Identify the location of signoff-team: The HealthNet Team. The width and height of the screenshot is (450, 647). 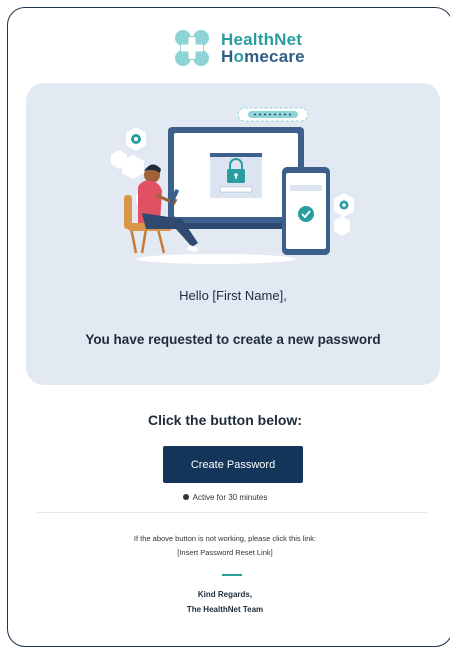
(225, 609).